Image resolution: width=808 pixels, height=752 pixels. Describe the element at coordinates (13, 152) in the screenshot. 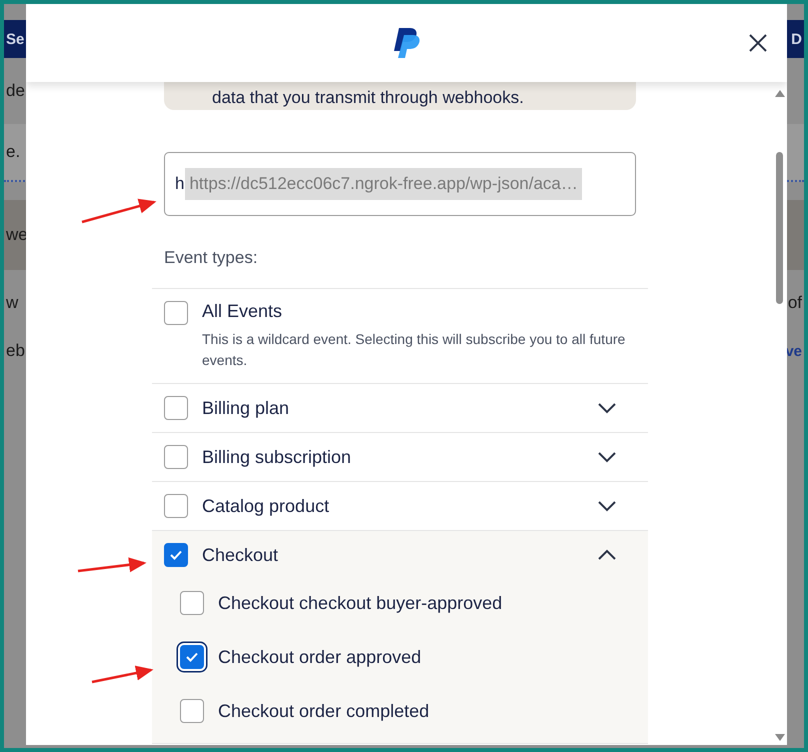

I see `background-text: e.` at that location.